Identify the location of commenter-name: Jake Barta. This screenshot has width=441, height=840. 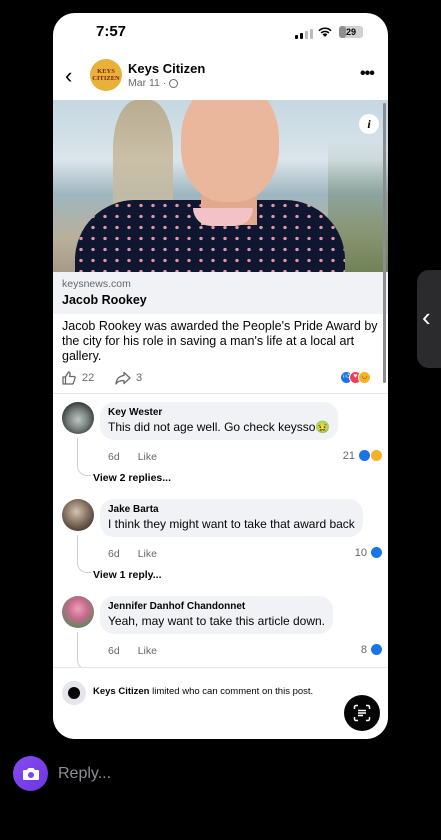
(231, 509).